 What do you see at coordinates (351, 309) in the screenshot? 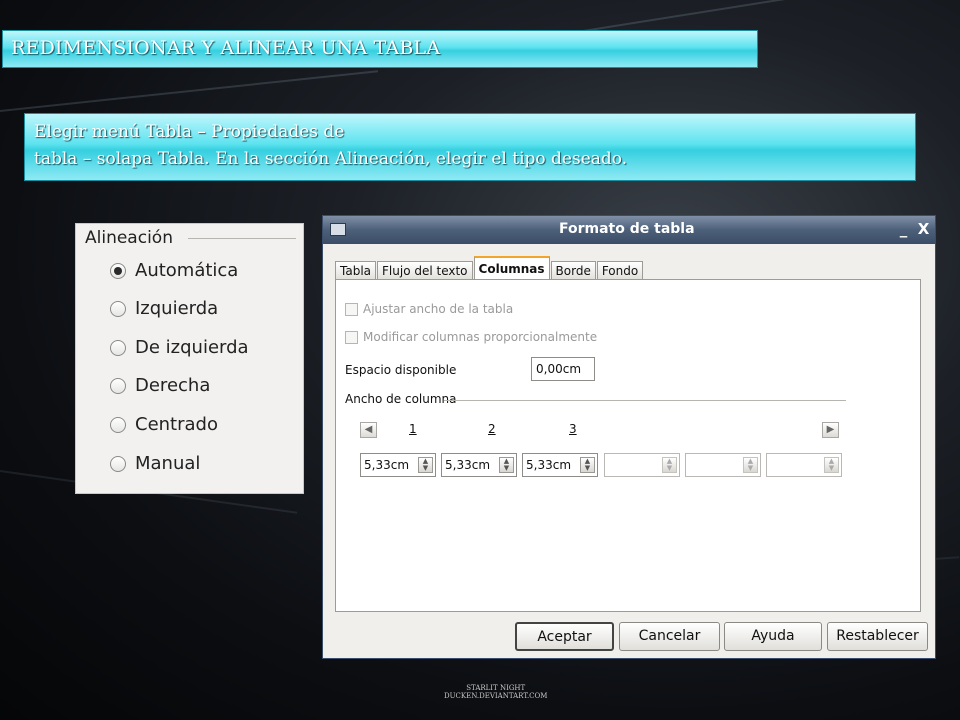
I see `fit-width-checkbox` at bounding box center [351, 309].